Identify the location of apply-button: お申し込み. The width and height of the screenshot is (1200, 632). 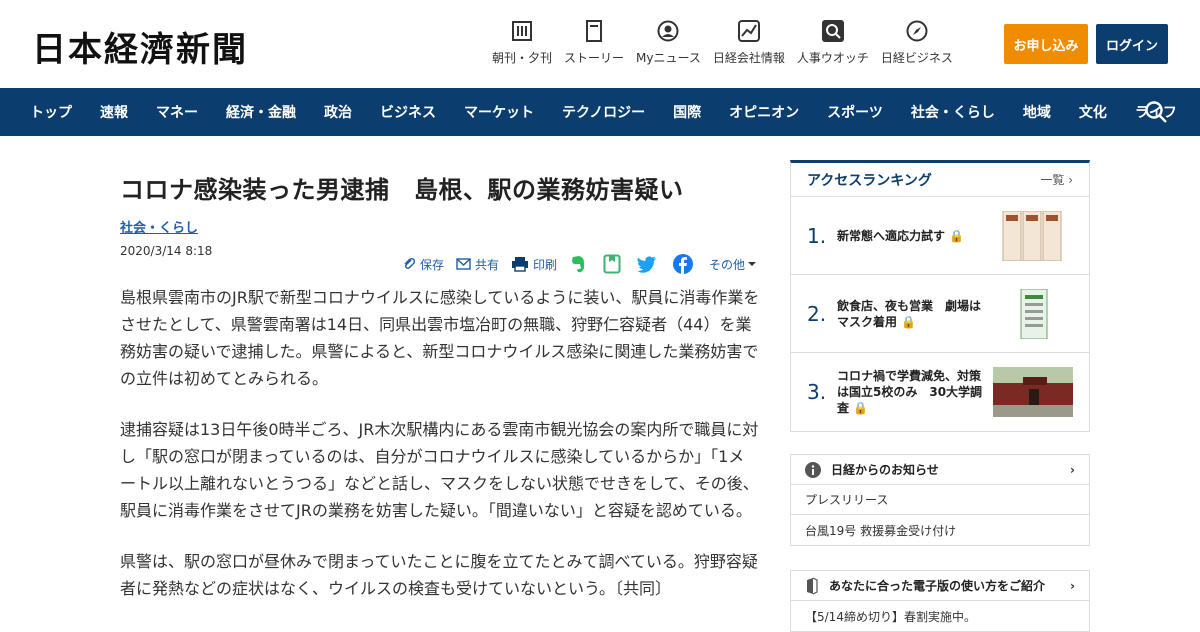
(1046, 44).